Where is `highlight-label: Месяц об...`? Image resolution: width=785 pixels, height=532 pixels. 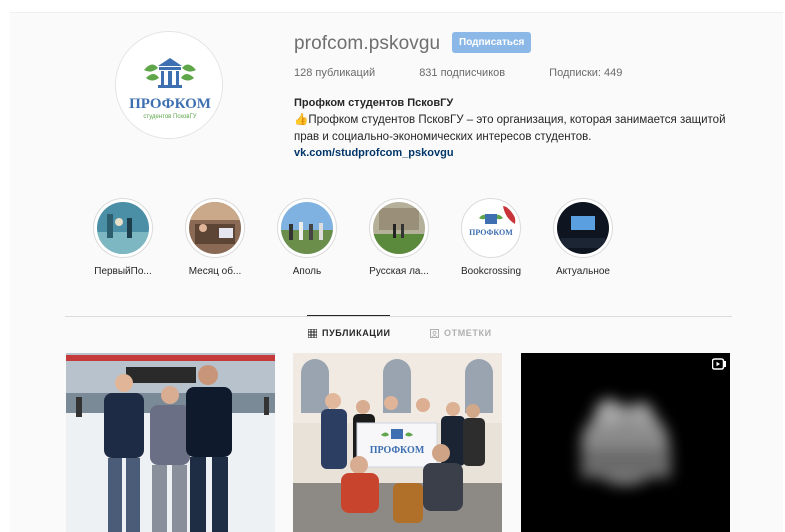
highlight-label: Месяц об... is located at coordinates (215, 271).